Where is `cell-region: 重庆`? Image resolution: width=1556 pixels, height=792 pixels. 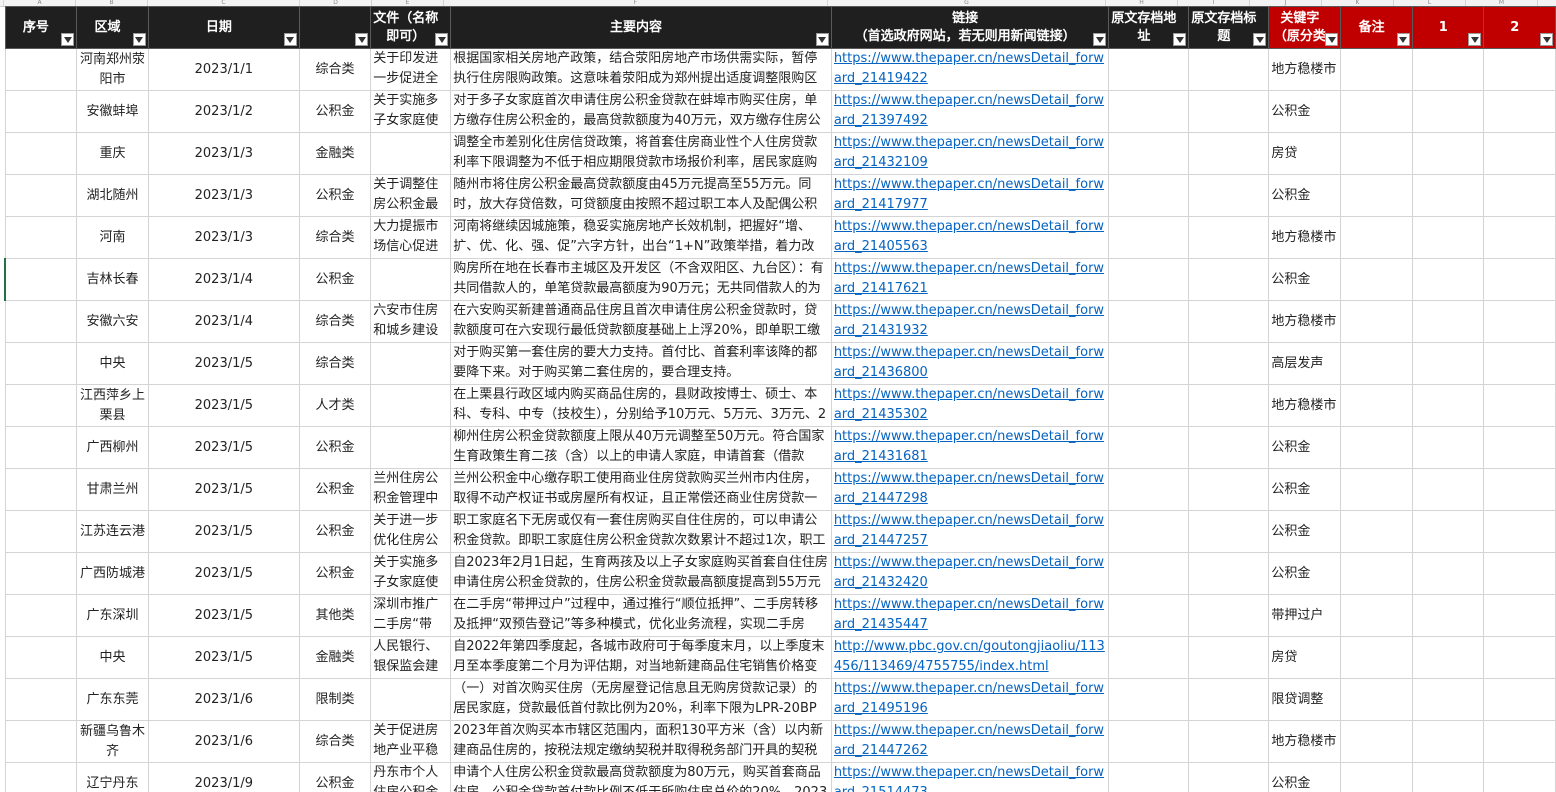
cell-region: 重庆 is located at coordinates (112, 153).